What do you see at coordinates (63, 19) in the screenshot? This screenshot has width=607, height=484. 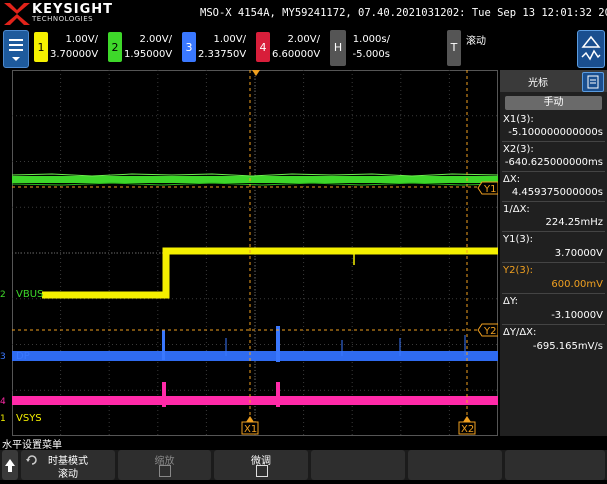 I see `brand-subtitle: TECHNOLOGIES` at bounding box center [63, 19].